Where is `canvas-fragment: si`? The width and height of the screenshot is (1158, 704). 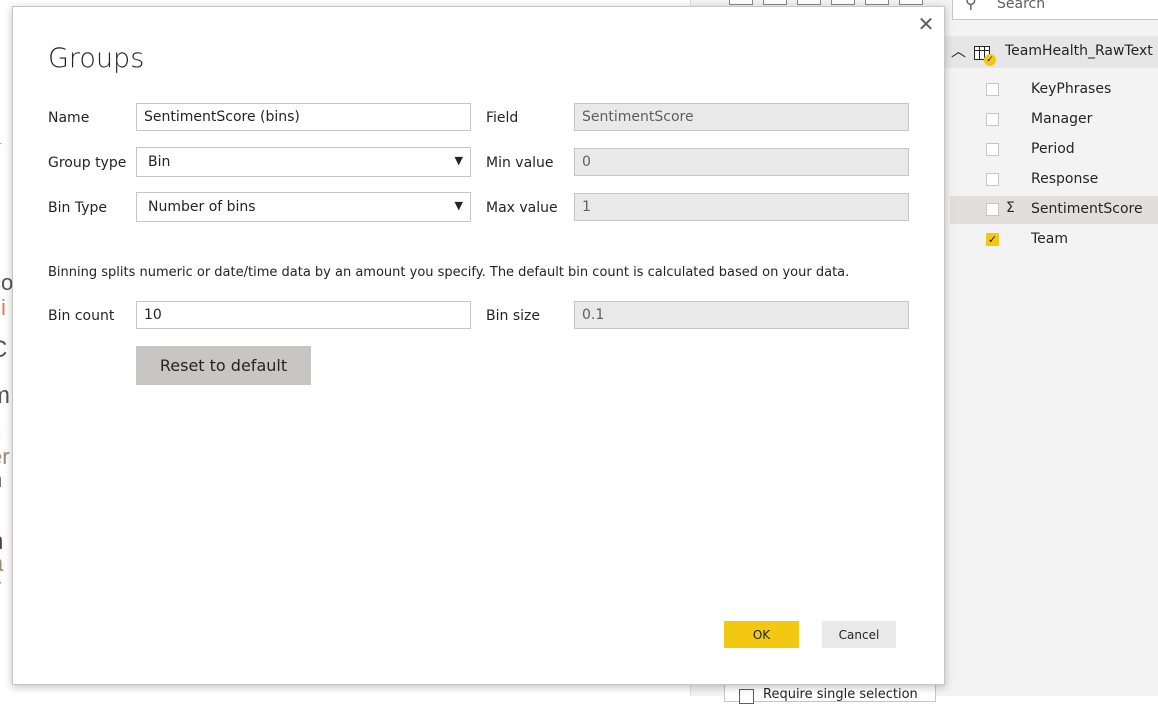
canvas-fragment: si is located at coordinates (3, 307).